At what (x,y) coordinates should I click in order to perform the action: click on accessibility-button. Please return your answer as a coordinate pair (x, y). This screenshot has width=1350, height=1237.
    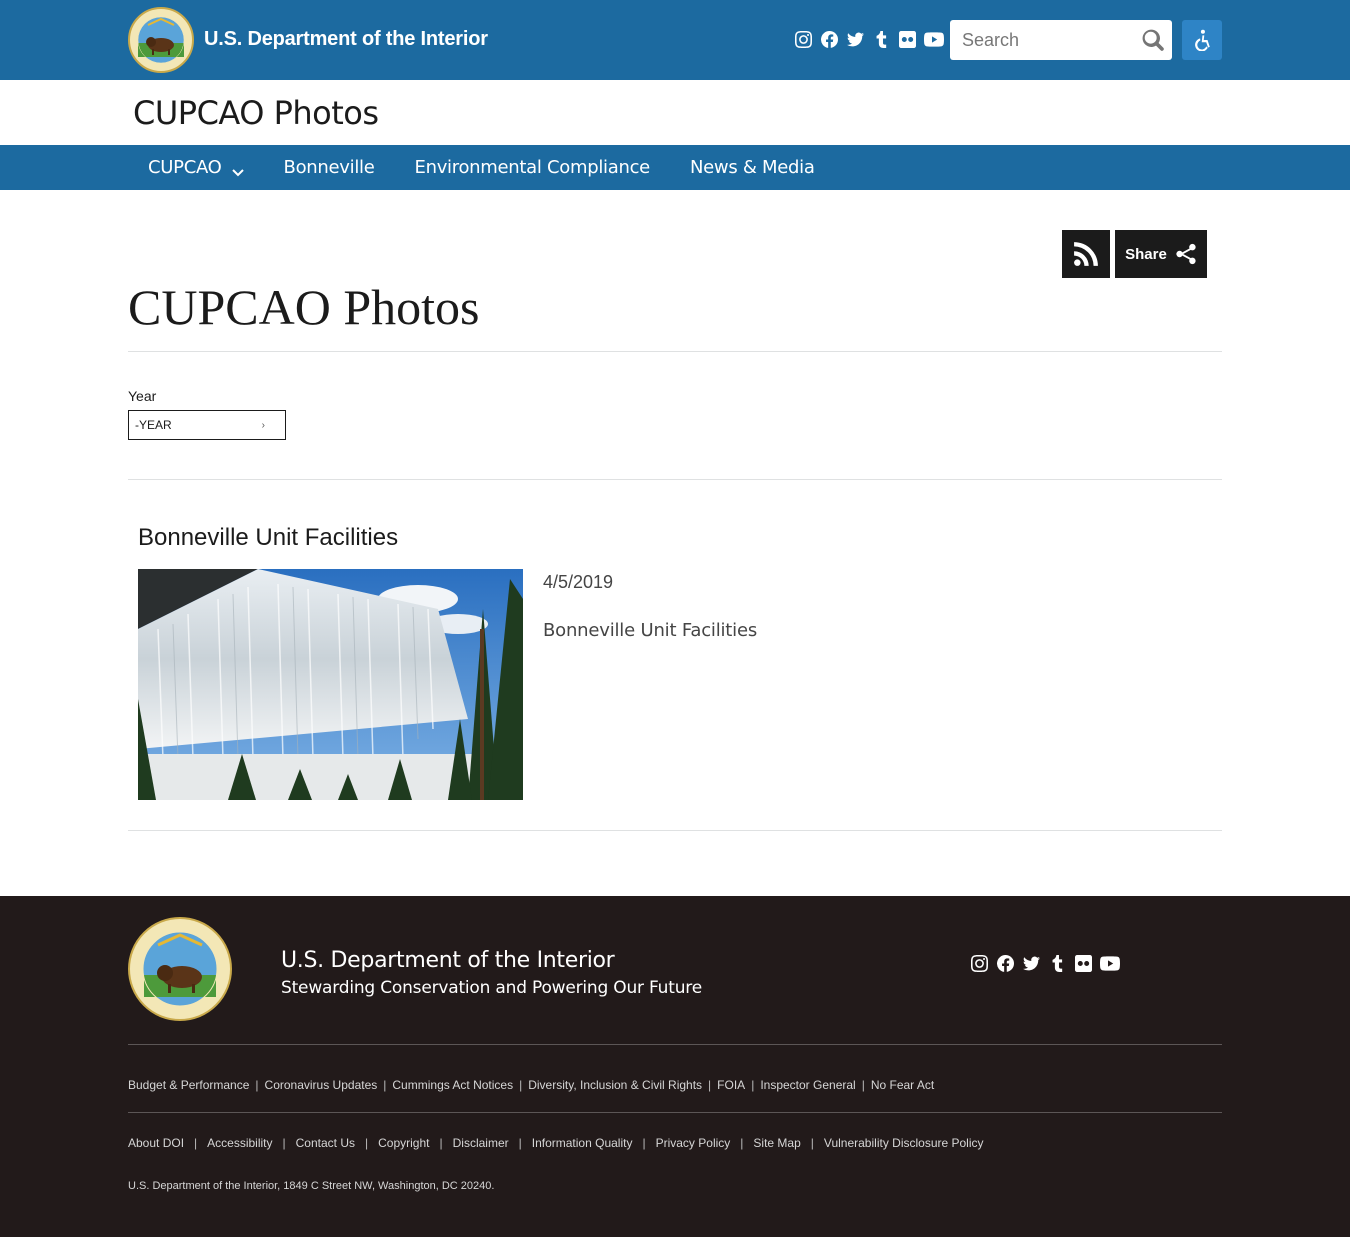
    Looking at the image, I should click on (1202, 40).